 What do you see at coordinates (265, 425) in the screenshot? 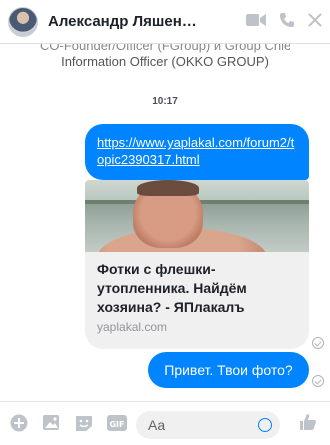
I see `emoji-icon` at bounding box center [265, 425].